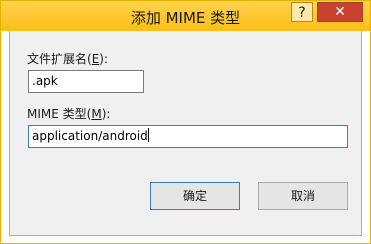  I want to click on mime-type-access-key: M, so click(96, 114).